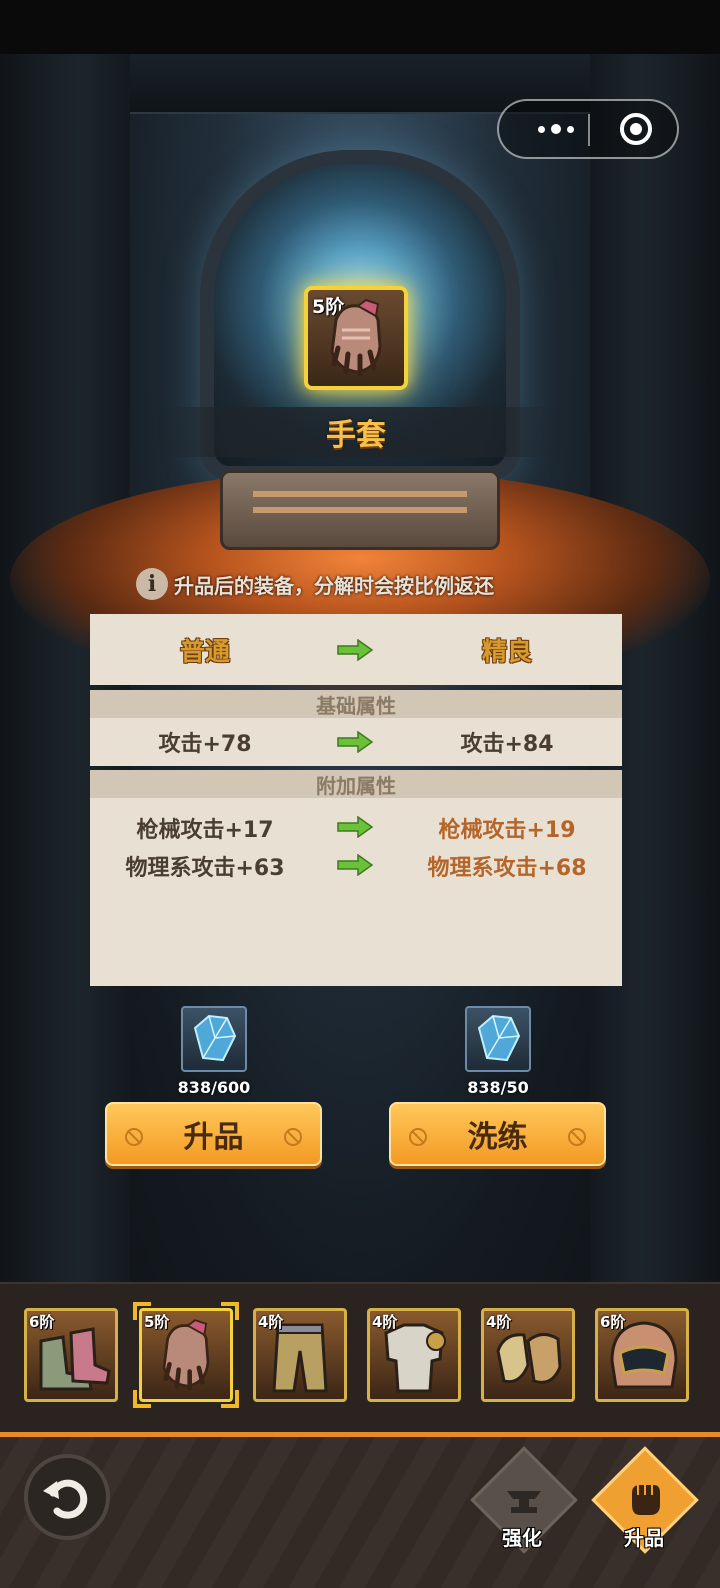 Image resolution: width=720 pixels, height=1588 pixels. Describe the element at coordinates (642, 1355) in the screenshot. I see `equipment-slot-helmet: 6阶` at that location.